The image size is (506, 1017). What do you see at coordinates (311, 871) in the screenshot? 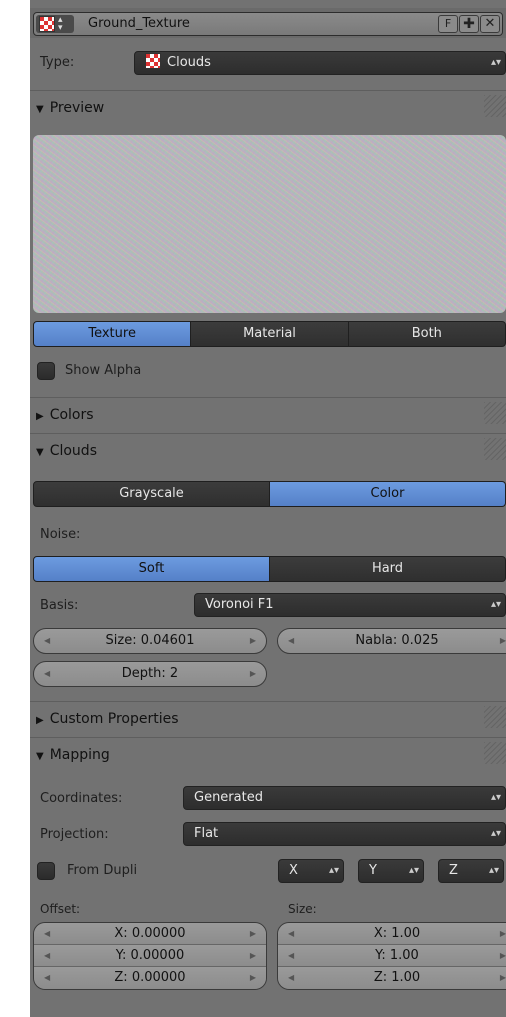
I see `axis-x-dropdown: X ▴▾` at bounding box center [311, 871].